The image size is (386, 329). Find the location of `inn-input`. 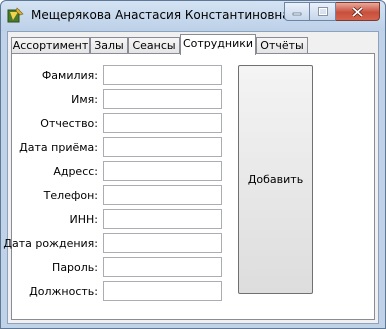

inn-input is located at coordinates (162, 219).